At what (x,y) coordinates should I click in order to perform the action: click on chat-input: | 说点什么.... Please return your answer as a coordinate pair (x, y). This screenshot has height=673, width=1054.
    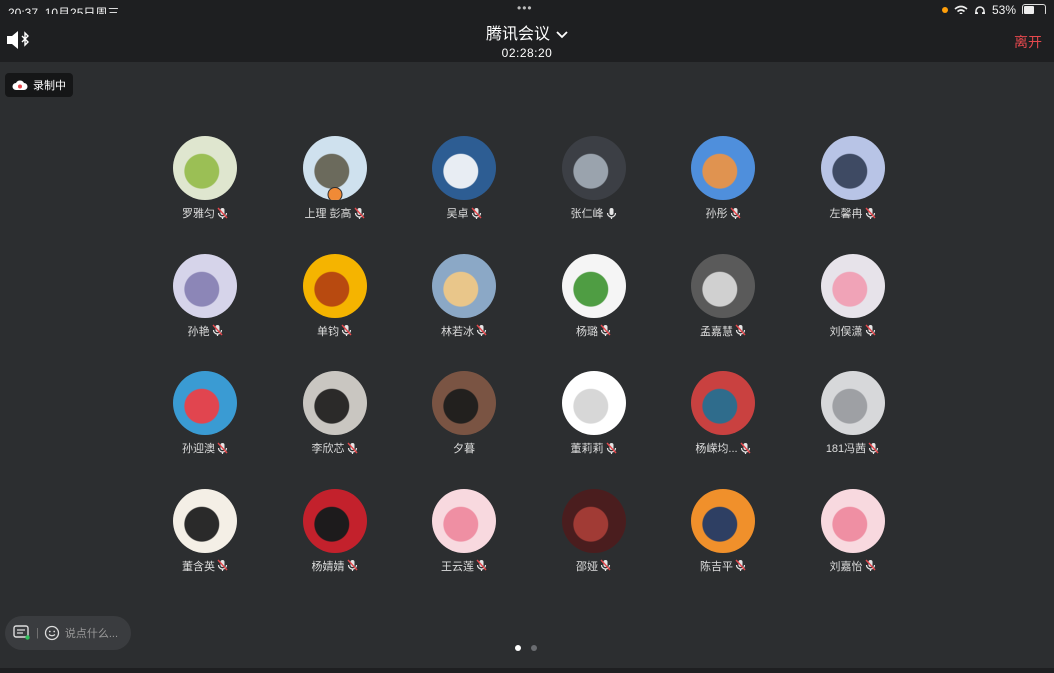
    Looking at the image, I should click on (68, 633).